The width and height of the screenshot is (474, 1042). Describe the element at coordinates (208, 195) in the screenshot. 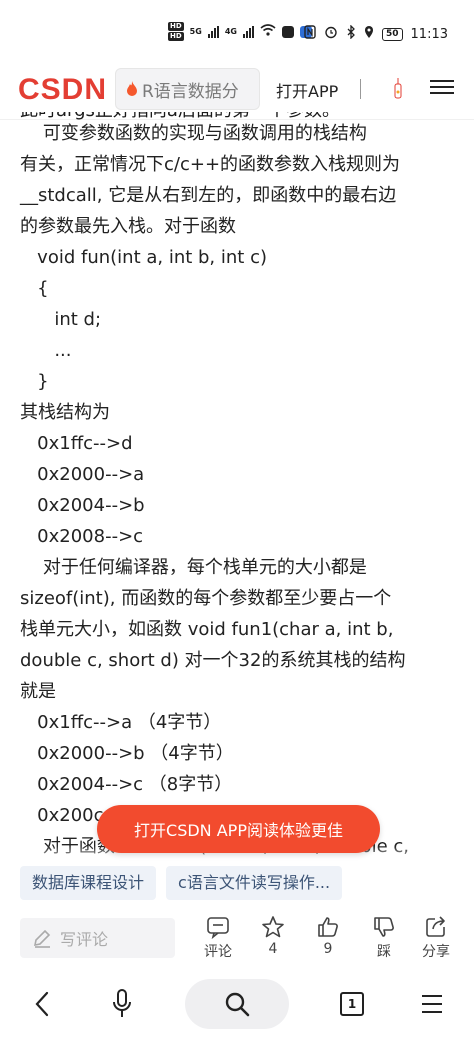

I see `article-line: __stdcall, 它是从右到左的，即函数中的最右边` at that location.